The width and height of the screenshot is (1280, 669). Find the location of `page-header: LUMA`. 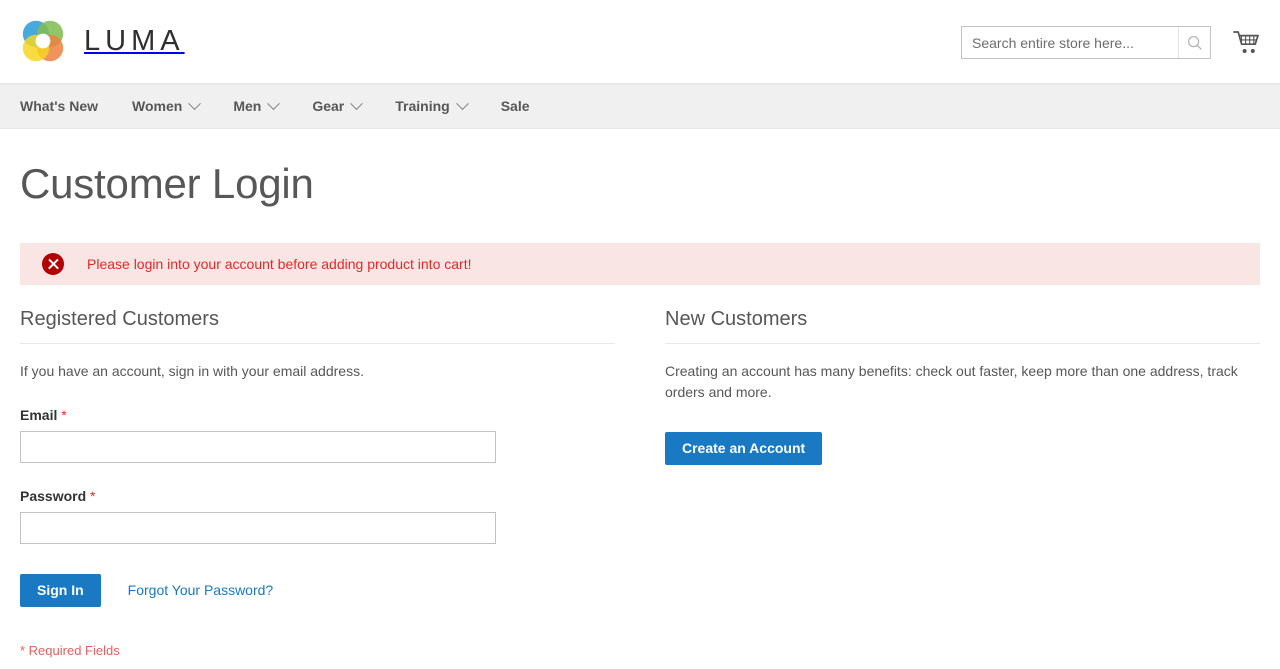

page-header: LUMA is located at coordinates (640, 42).